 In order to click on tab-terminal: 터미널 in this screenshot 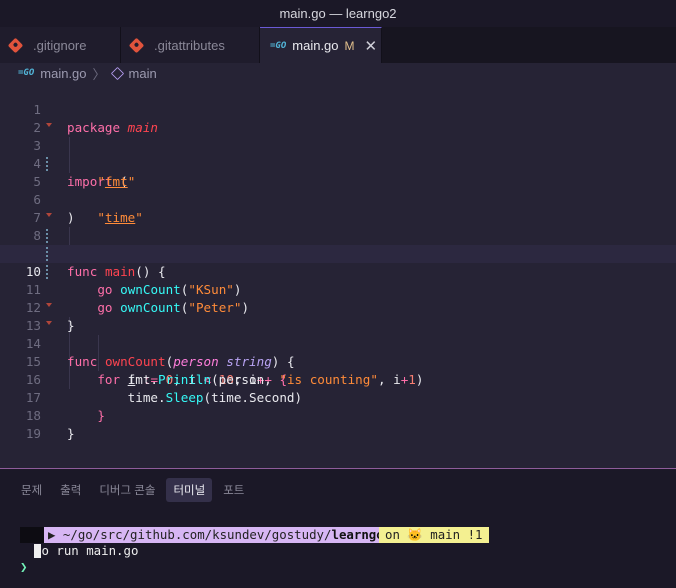, I will do `click(189, 490)`.